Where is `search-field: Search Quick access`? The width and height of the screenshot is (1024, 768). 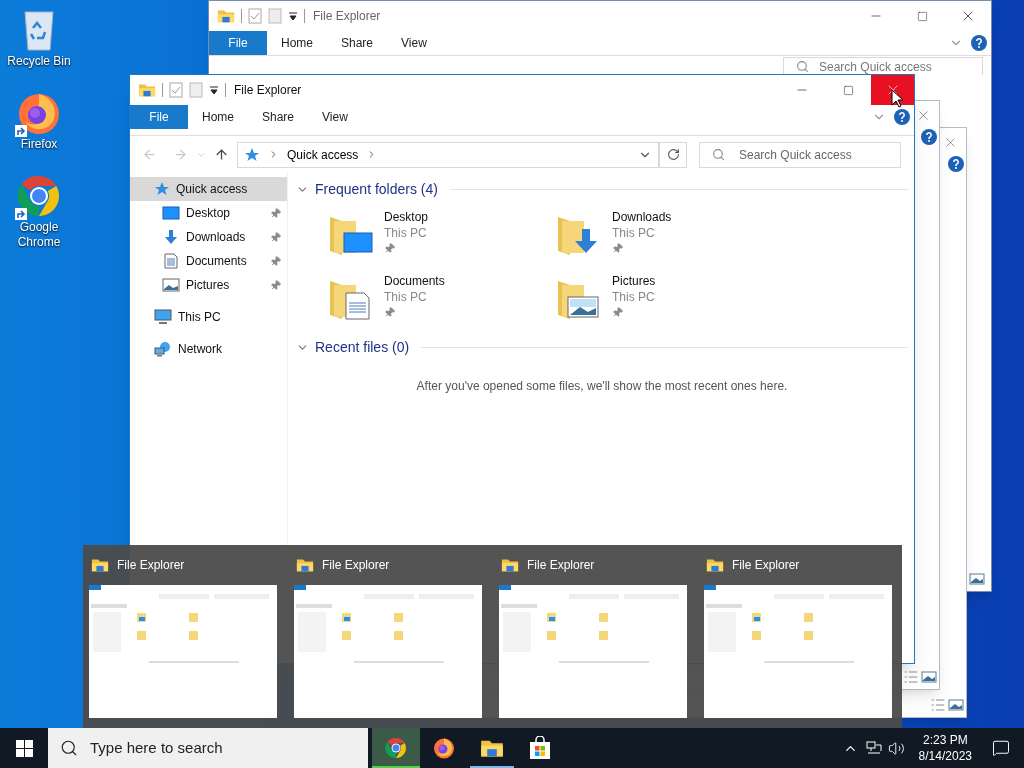
search-field: Search Quick access is located at coordinates (800, 154).